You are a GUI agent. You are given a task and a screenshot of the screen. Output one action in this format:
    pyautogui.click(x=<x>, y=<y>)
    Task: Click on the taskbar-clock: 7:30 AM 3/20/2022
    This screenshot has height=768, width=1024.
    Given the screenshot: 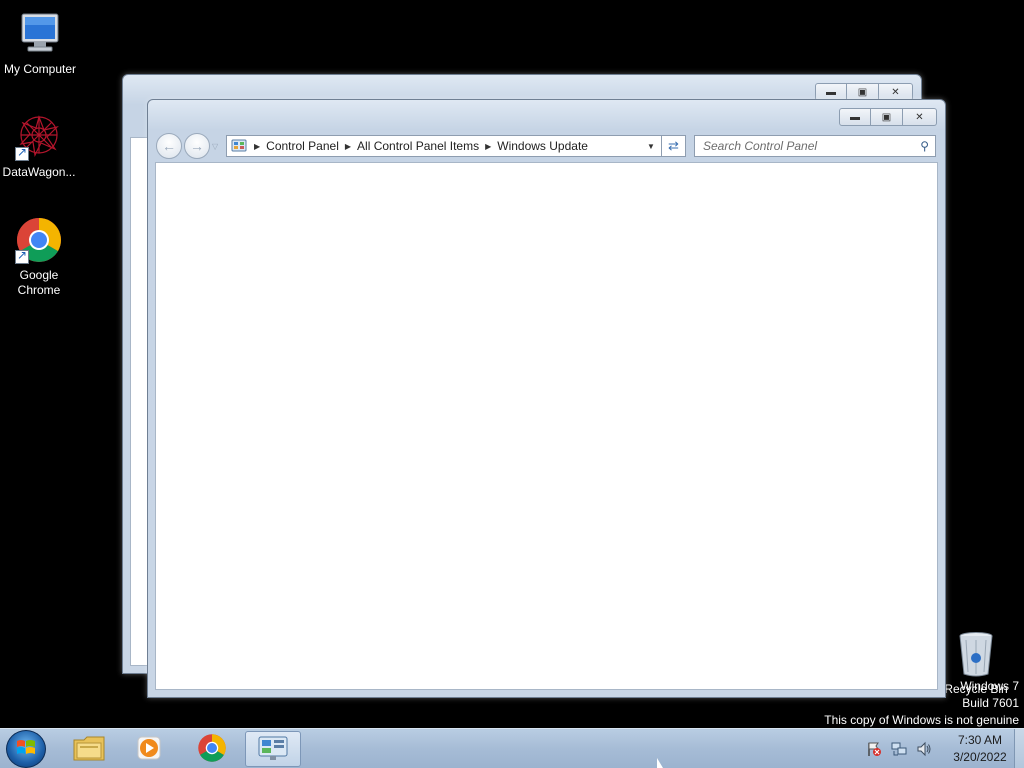 What is the action you would take?
    pyautogui.click(x=980, y=749)
    